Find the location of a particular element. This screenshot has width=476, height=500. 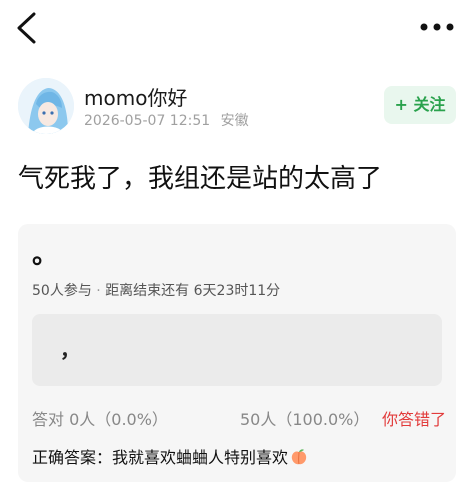

correct-answer: 正确答案：我就喜欢蛐蛐人特别喜欢 is located at coordinates (170, 456).